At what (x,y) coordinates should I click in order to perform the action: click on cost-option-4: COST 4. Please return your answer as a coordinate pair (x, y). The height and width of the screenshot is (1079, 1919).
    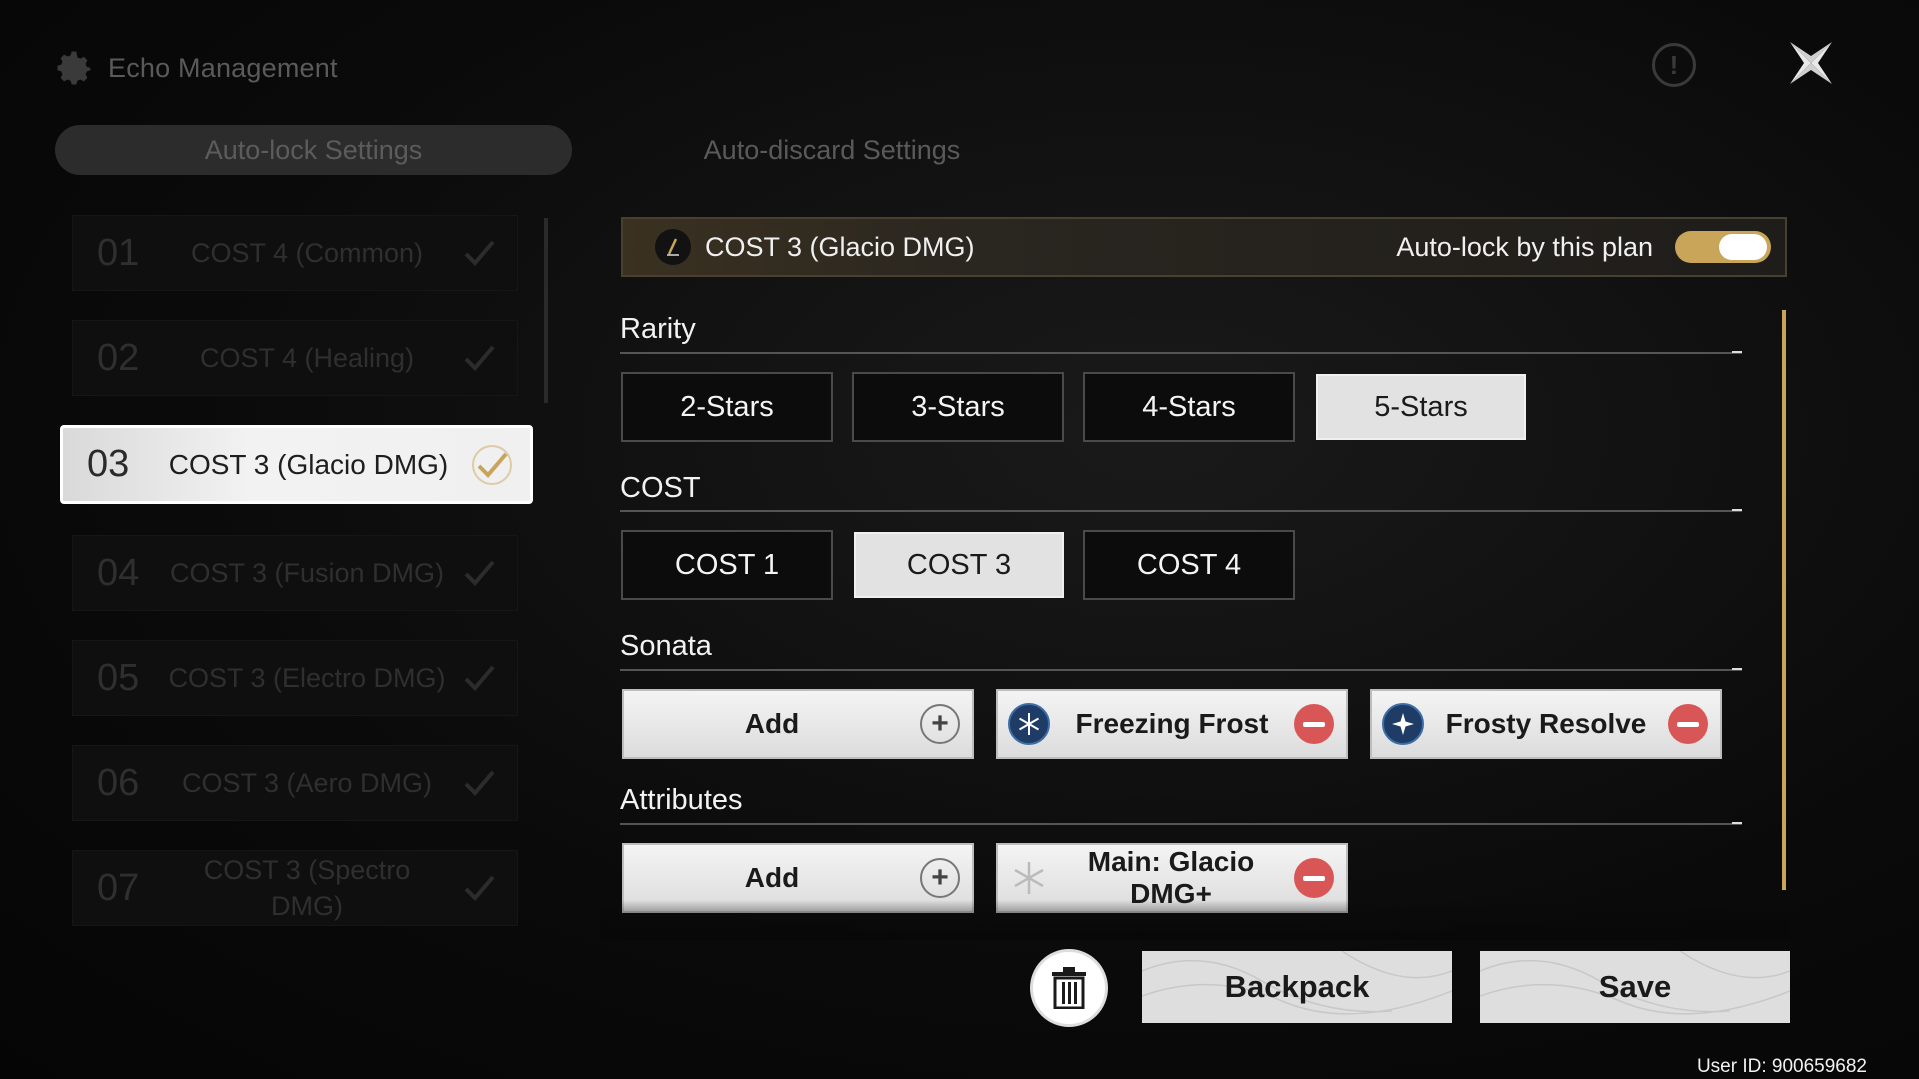
    Looking at the image, I should click on (1189, 565).